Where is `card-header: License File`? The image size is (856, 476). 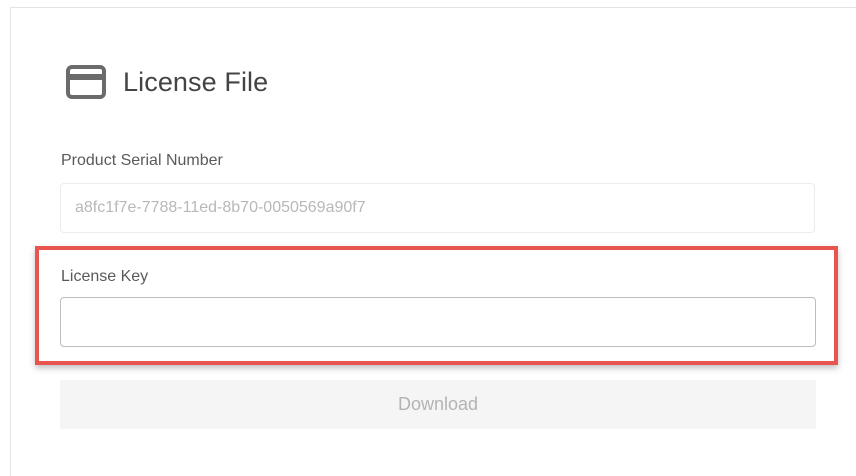 card-header: License File is located at coordinates (167, 82).